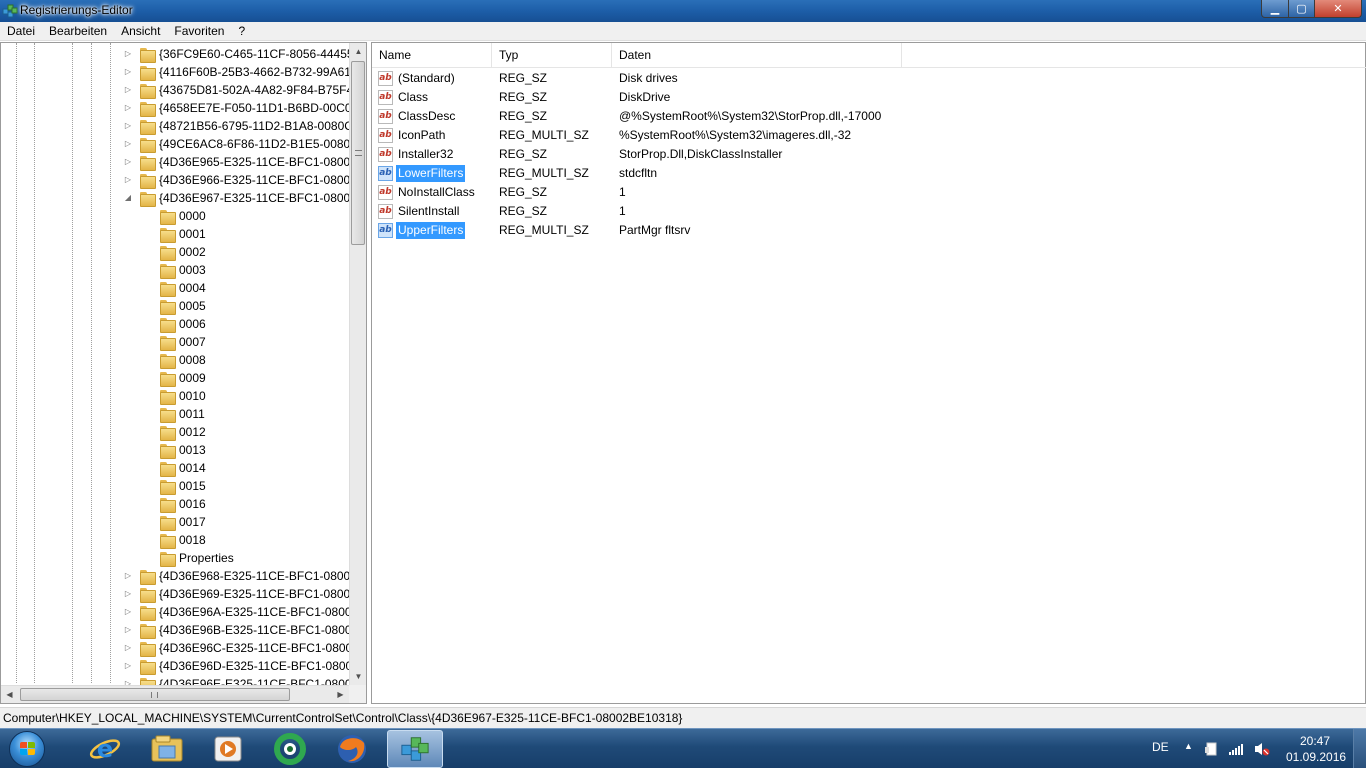 The width and height of the screenshot is (1366, 768). Describe the element at coordinates (244, 576) in the screenshot. I see `tree-item: ▷ {4D36E968-E325-11CE-BFC1-08002BE10318}` at that location.